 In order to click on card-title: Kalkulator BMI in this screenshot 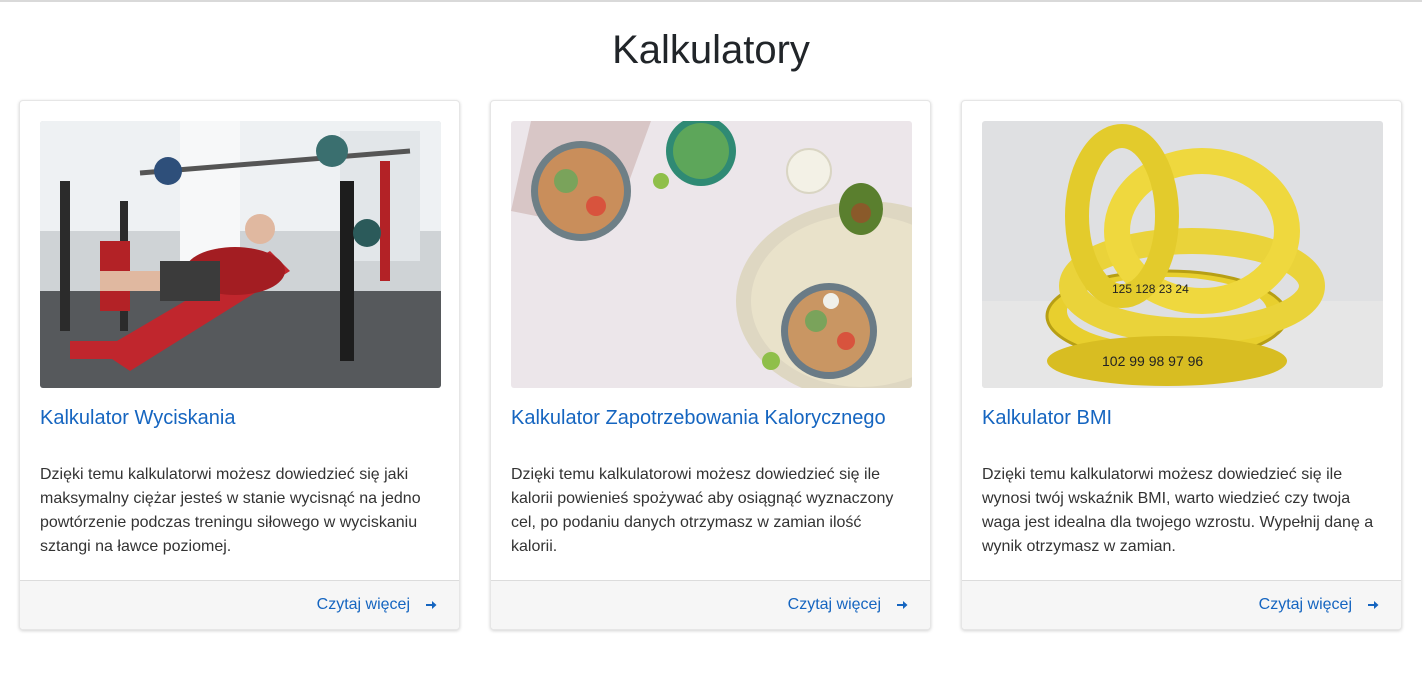, I will do `click(1181, 418)`.